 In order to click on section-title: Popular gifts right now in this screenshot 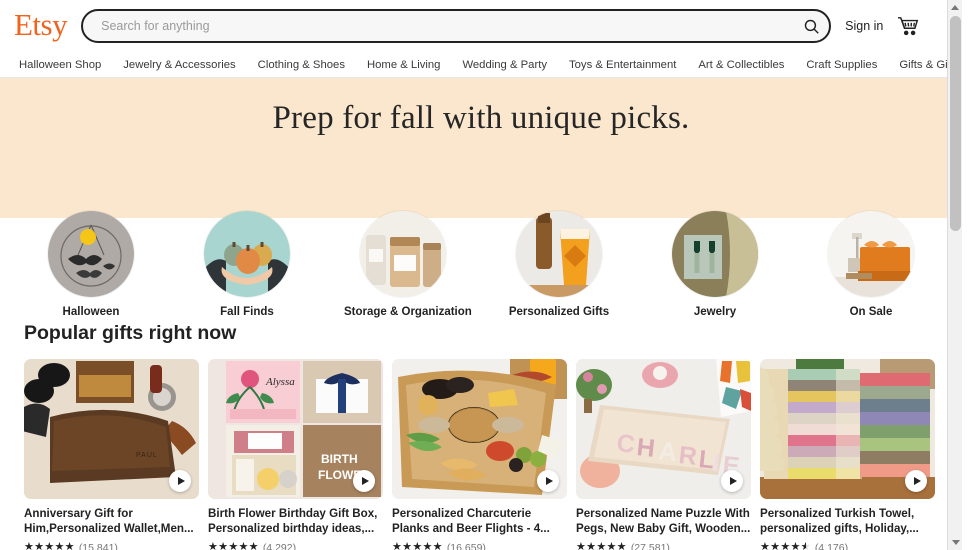, I will do `click(130, 333)`.